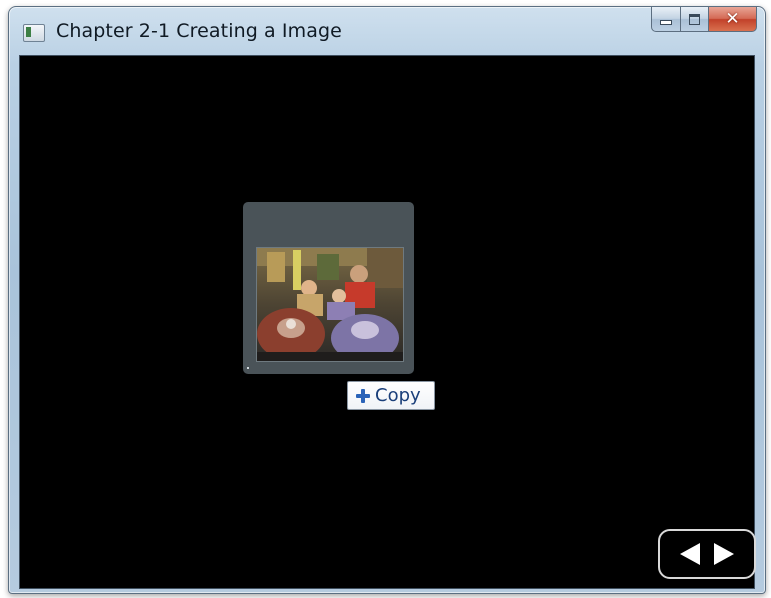  I want to click on copy-drag-tooltip: Copy, so click(391, 395).